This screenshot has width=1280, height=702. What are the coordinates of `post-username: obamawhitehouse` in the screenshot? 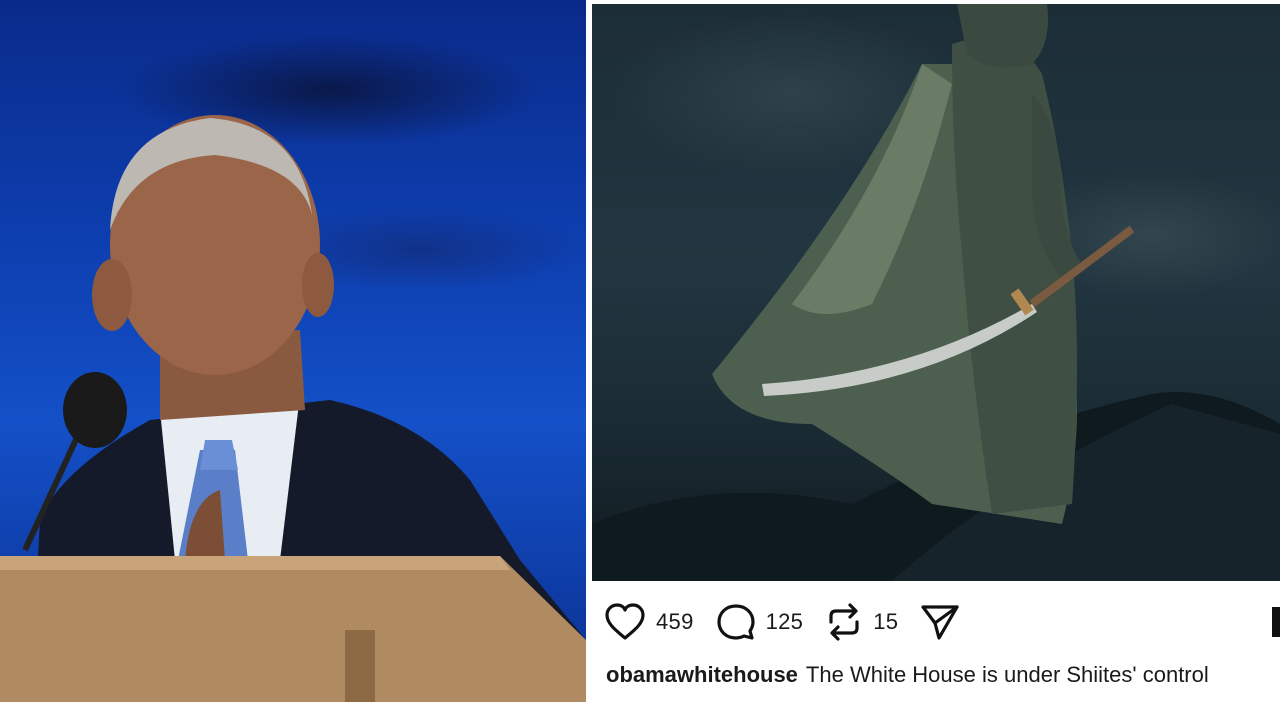 It's located at (702, 674).